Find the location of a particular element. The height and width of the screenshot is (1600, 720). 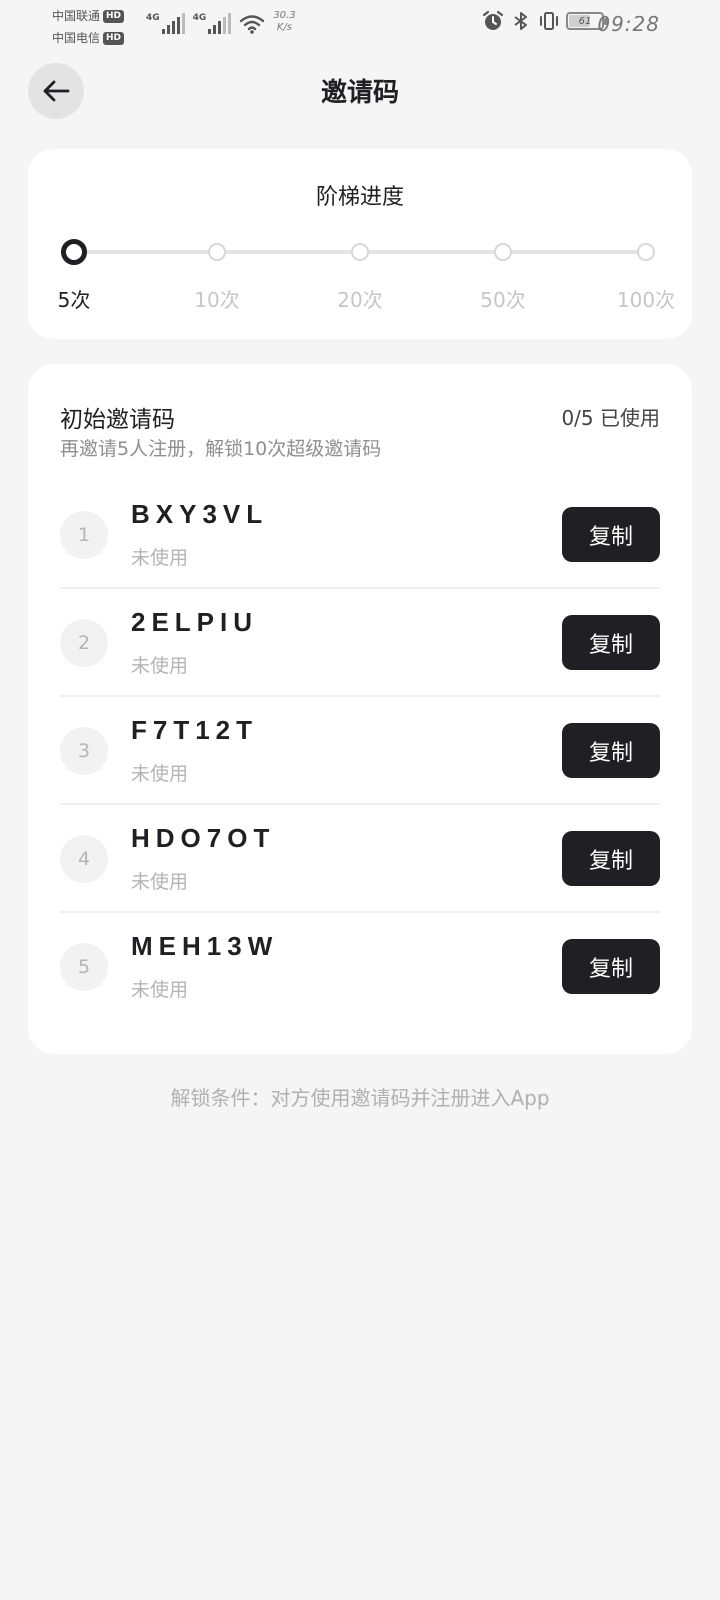

code-row: 3 F7T12T 未使用 复制 is located at coordinates (360, 751).